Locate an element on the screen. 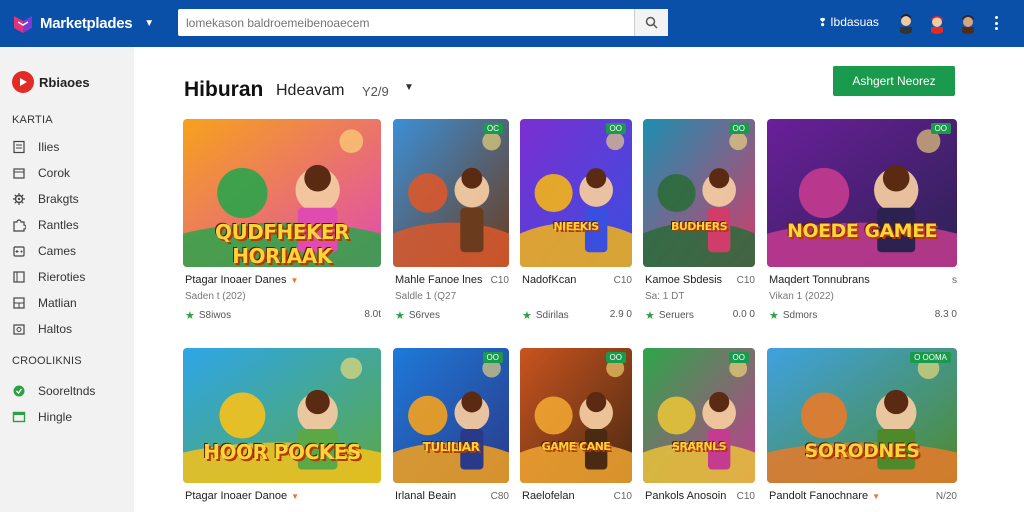 Image resolution: width=1024 pixels, height=512 pixels. card-title: Mahle Fanoe lnes is located at coordinates (438, 280).